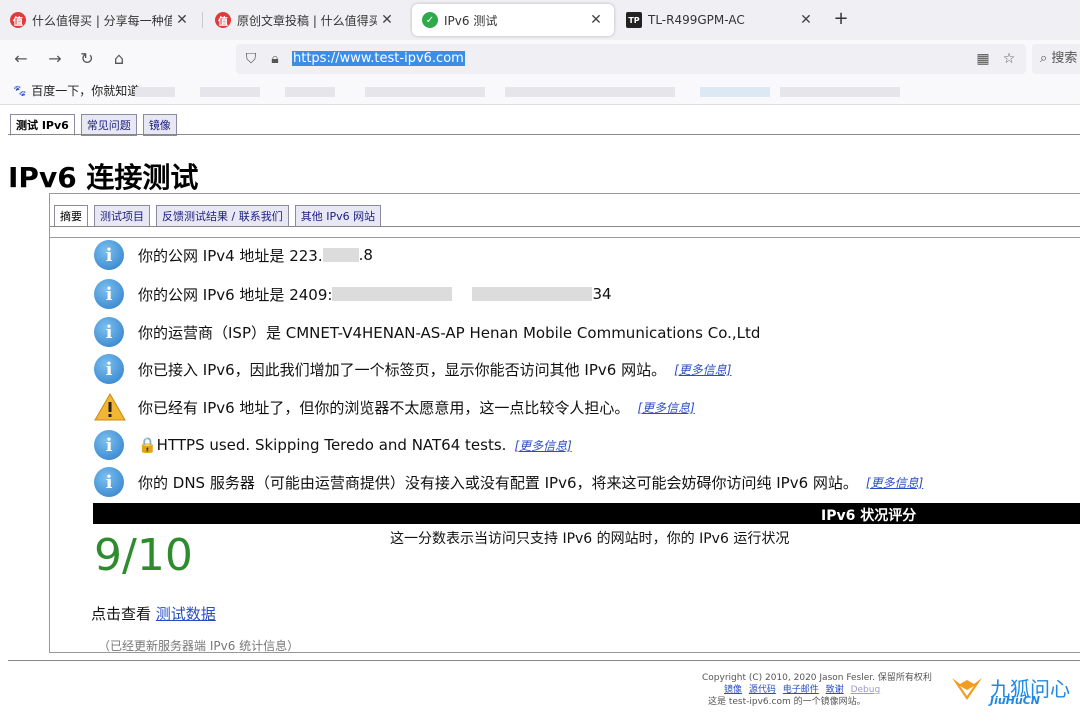 This screenshot has height=718, width=1080. What do you see at coordinates (122, 216) in the screenshot?
I see `tab-tests: 测试项目` at bounding box center [122, 216].